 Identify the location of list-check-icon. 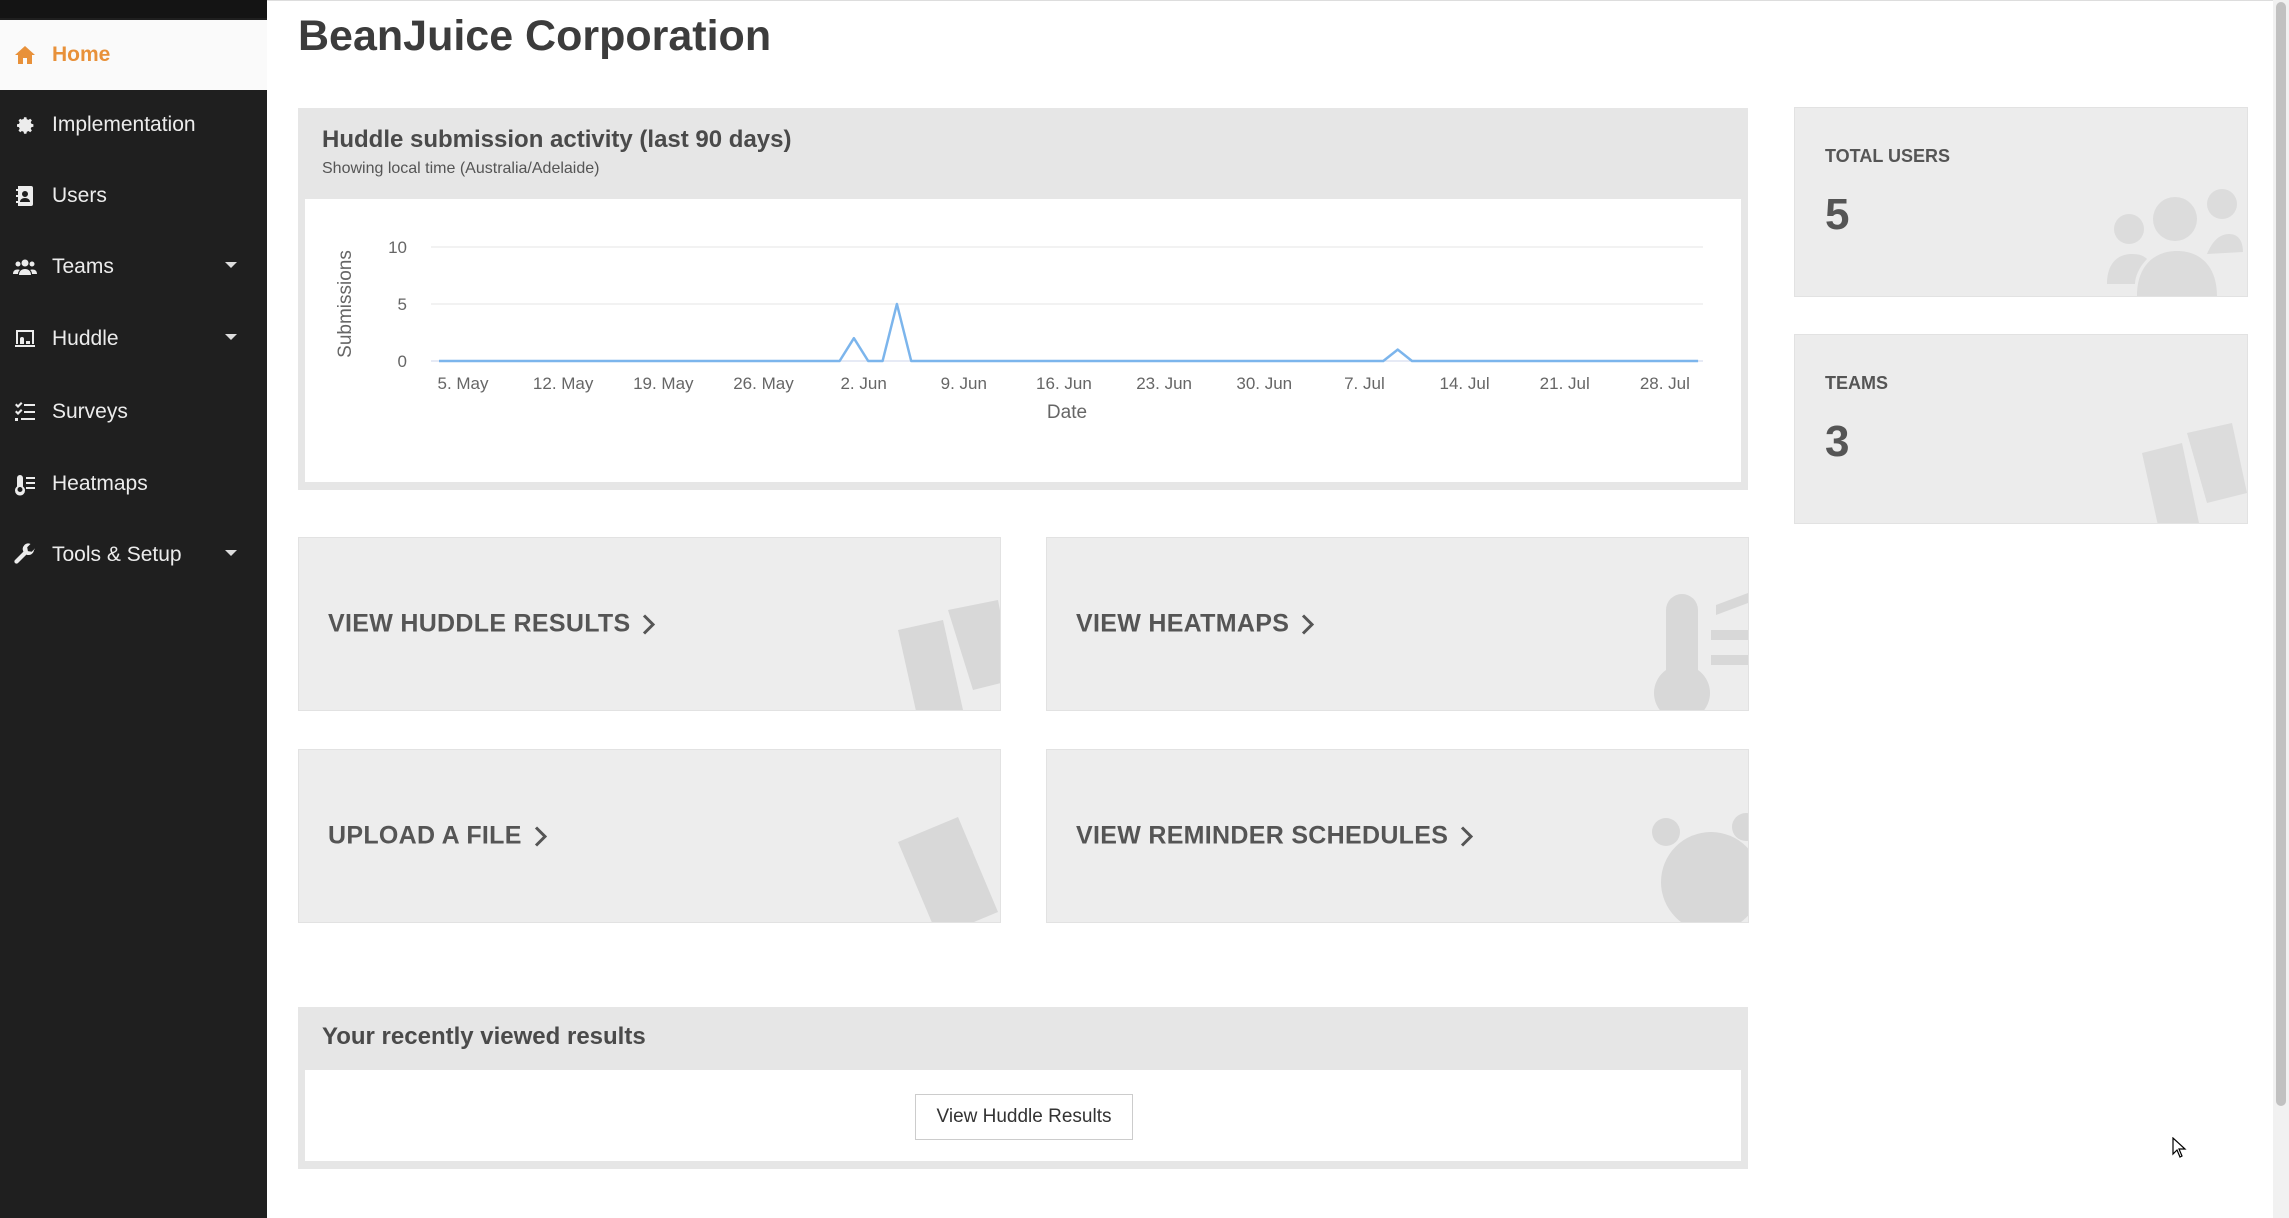
(25, 412).